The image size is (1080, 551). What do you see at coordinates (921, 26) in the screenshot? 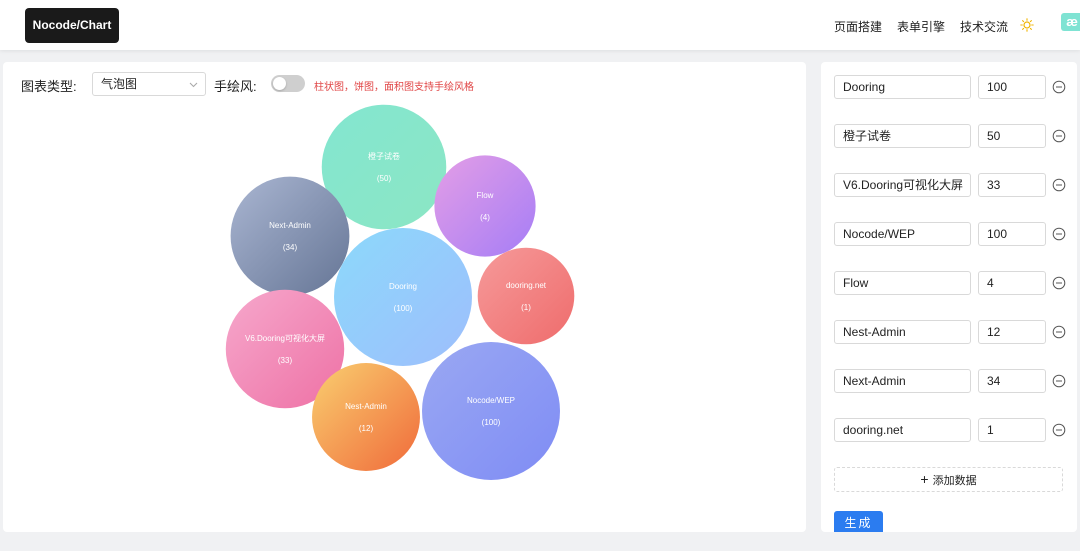
I see `nav-link-form-engine: 表单引擎` at bounding box center [921, 26].